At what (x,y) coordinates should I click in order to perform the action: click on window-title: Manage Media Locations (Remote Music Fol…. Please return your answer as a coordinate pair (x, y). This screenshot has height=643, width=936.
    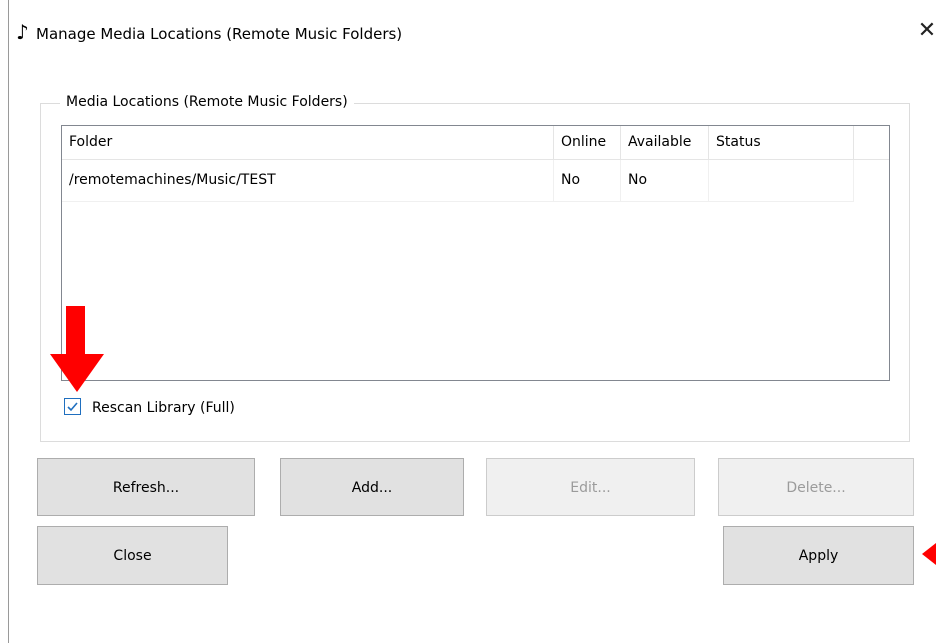
    Looking at the image, I should click on (219, 34).